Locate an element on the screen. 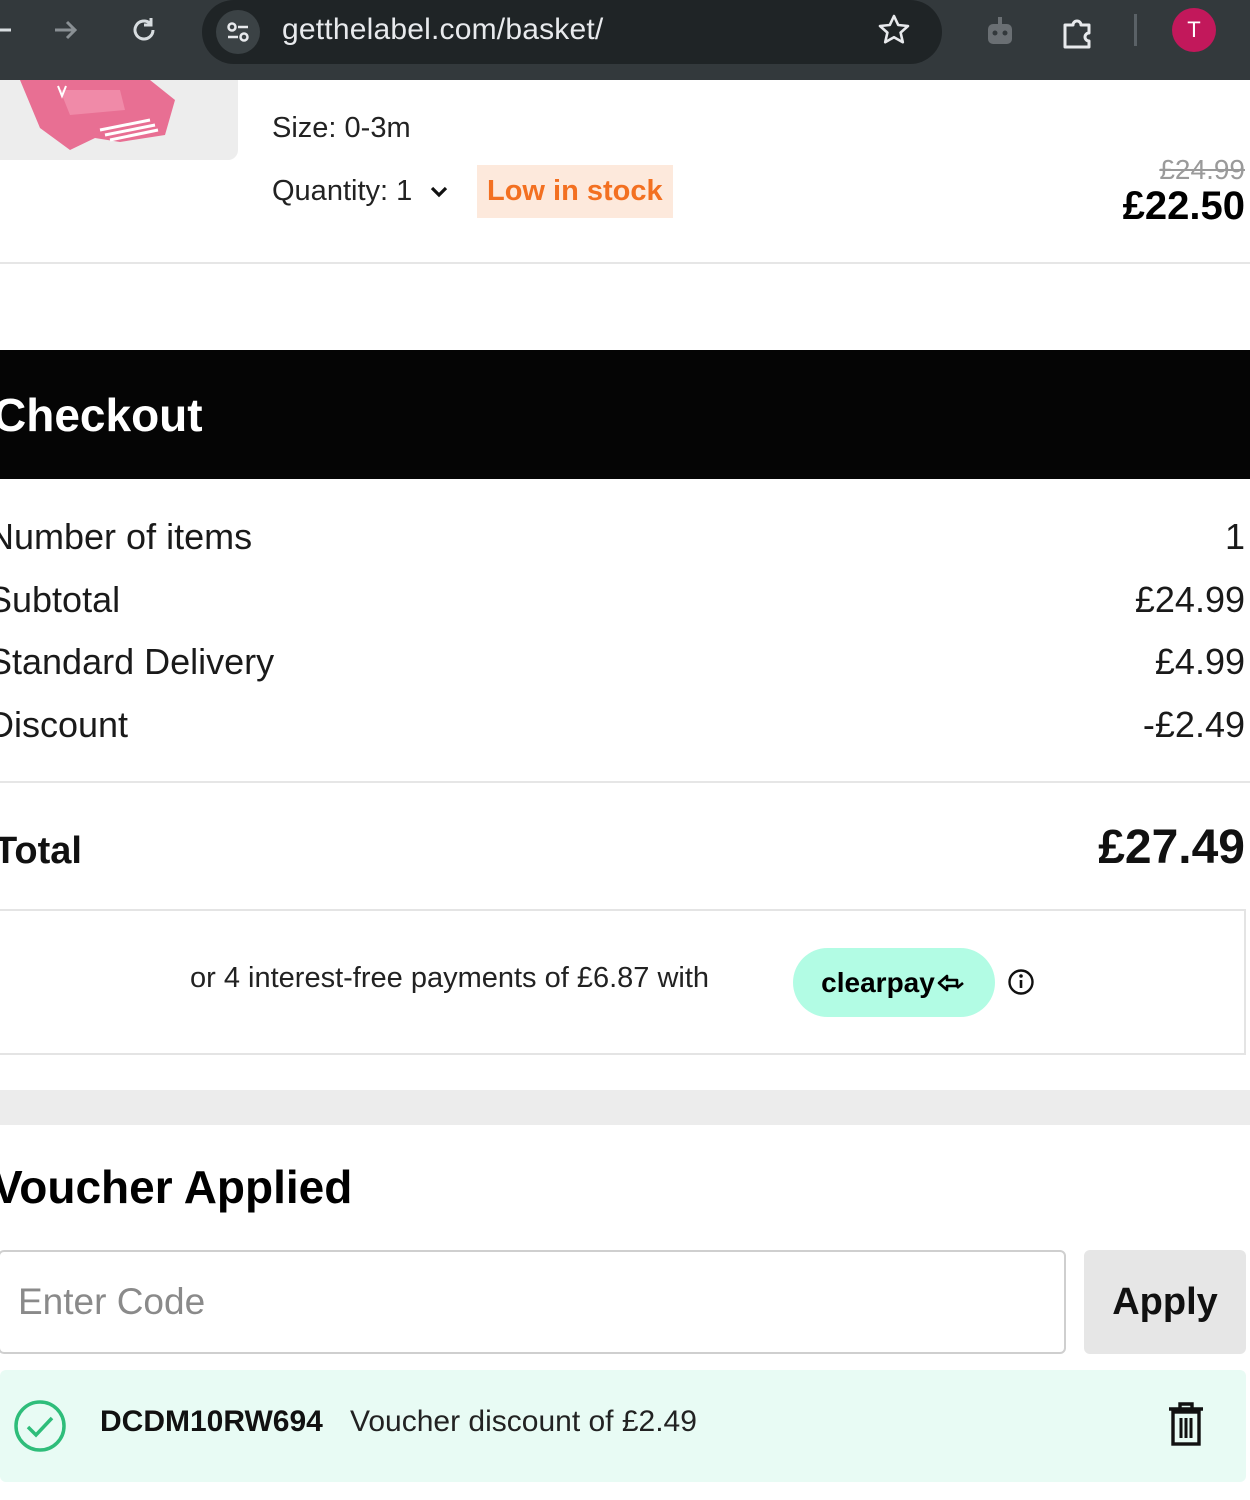  low-stock-badge: Low in stock is located at coordinates (575, 191).